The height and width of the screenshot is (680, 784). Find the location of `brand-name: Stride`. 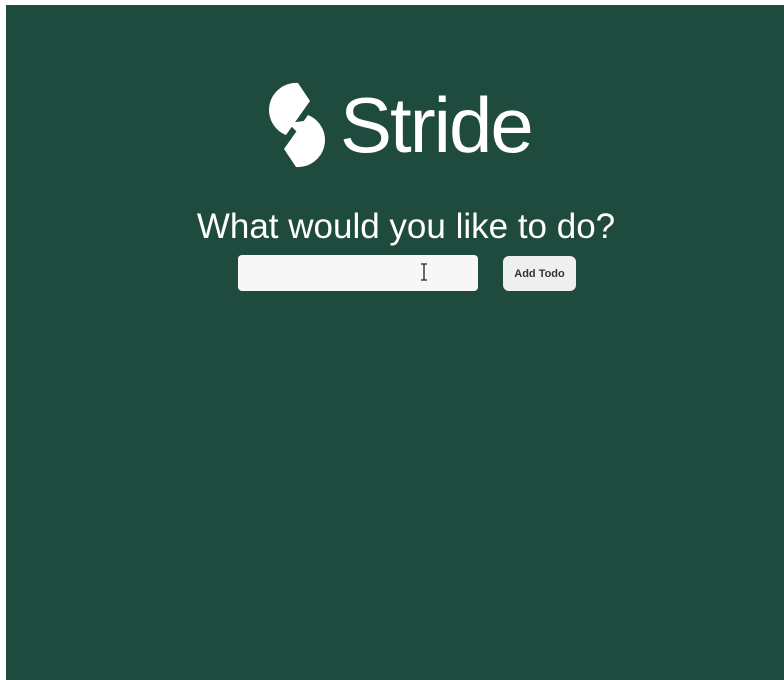

brand-name: Stride is located at coordinates (437, 125).